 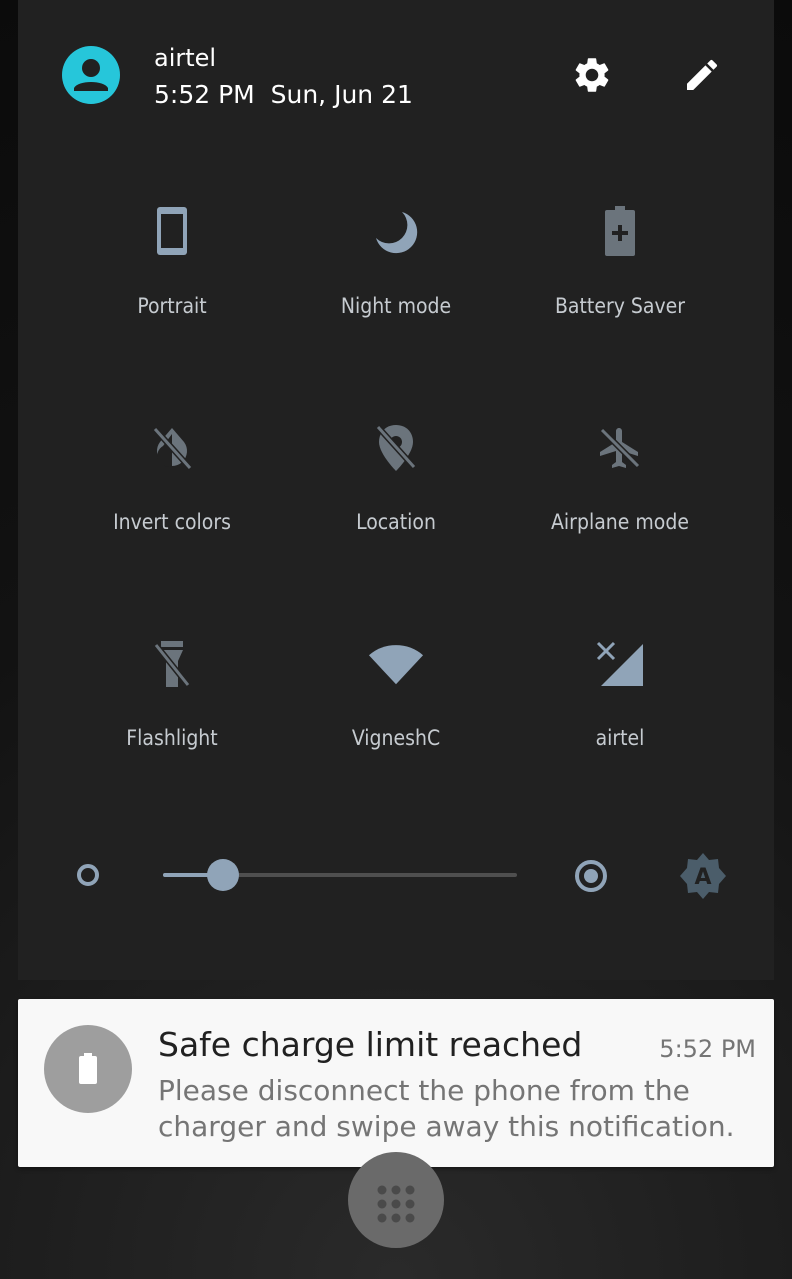 I want to click on brightness-row: A, so click(x=400, y=875).